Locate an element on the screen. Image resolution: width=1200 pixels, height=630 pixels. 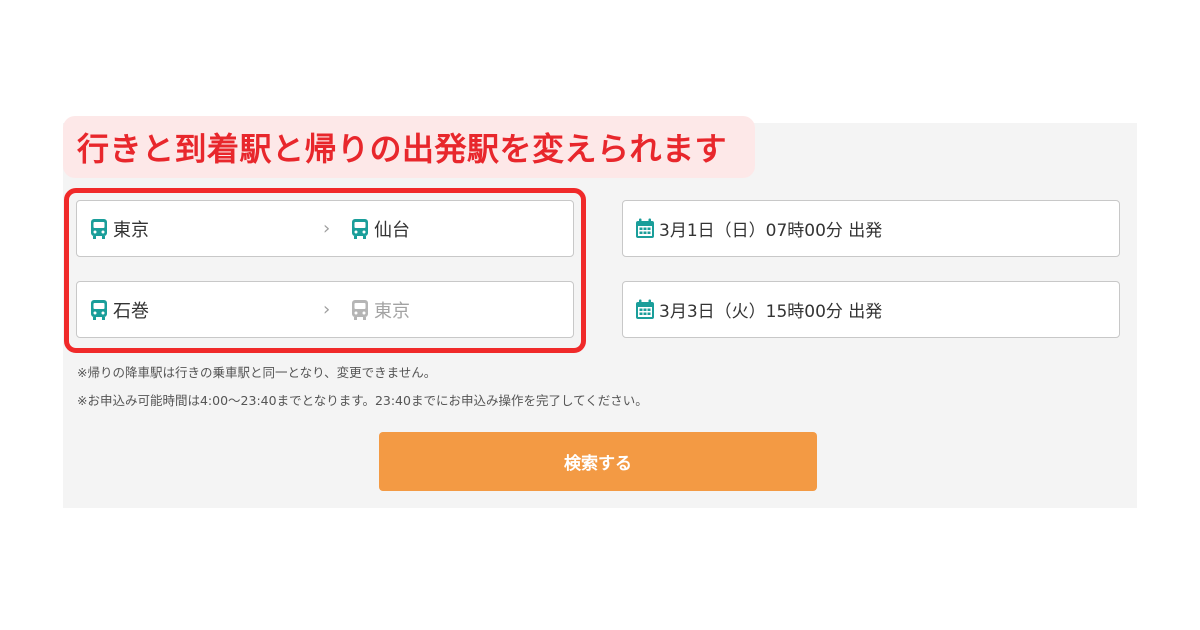
annotation-banner: 行きと到着駅と帰りの出発駅を変えられます is located at coordinates (409, 147).